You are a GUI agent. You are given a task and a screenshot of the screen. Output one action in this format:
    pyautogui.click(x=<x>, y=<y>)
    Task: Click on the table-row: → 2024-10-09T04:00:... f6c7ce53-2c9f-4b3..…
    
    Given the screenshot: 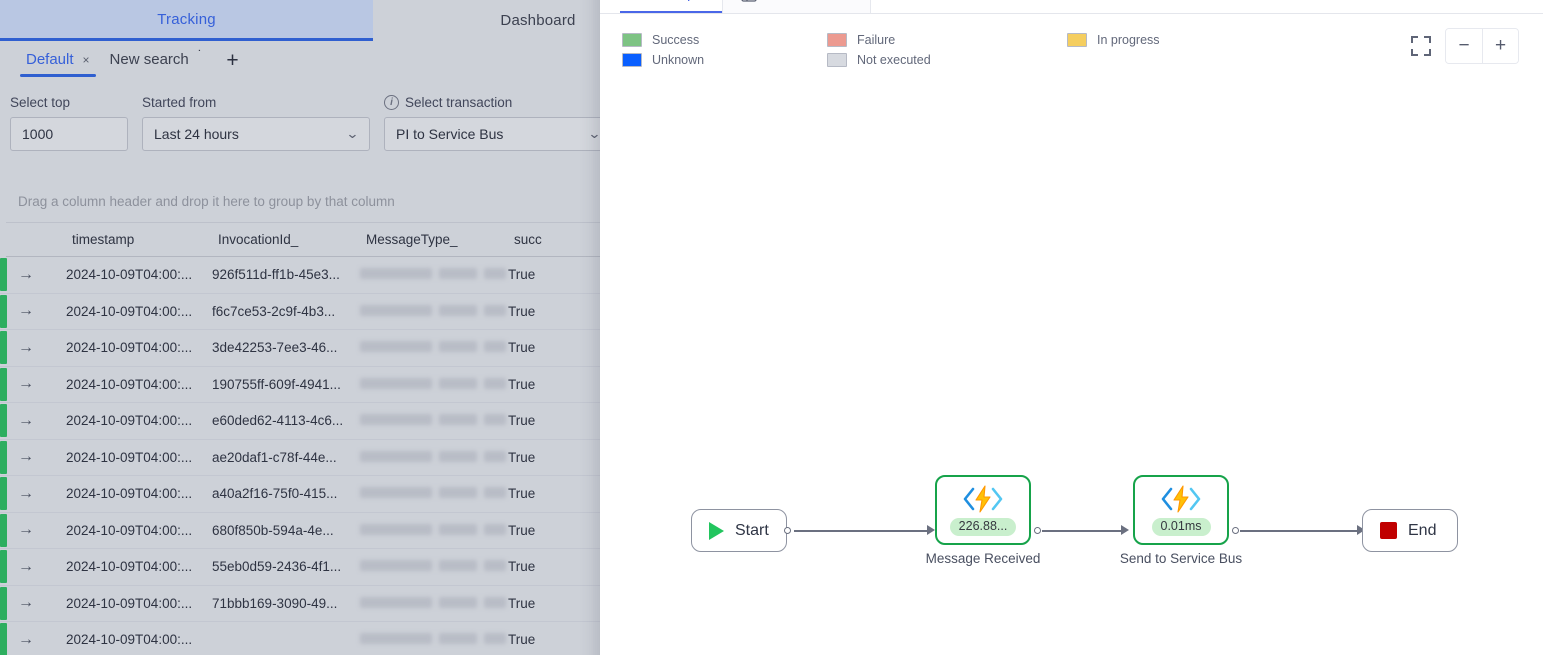 What is the action you would take?
    pyautogui.click(x=350, y=312)
    